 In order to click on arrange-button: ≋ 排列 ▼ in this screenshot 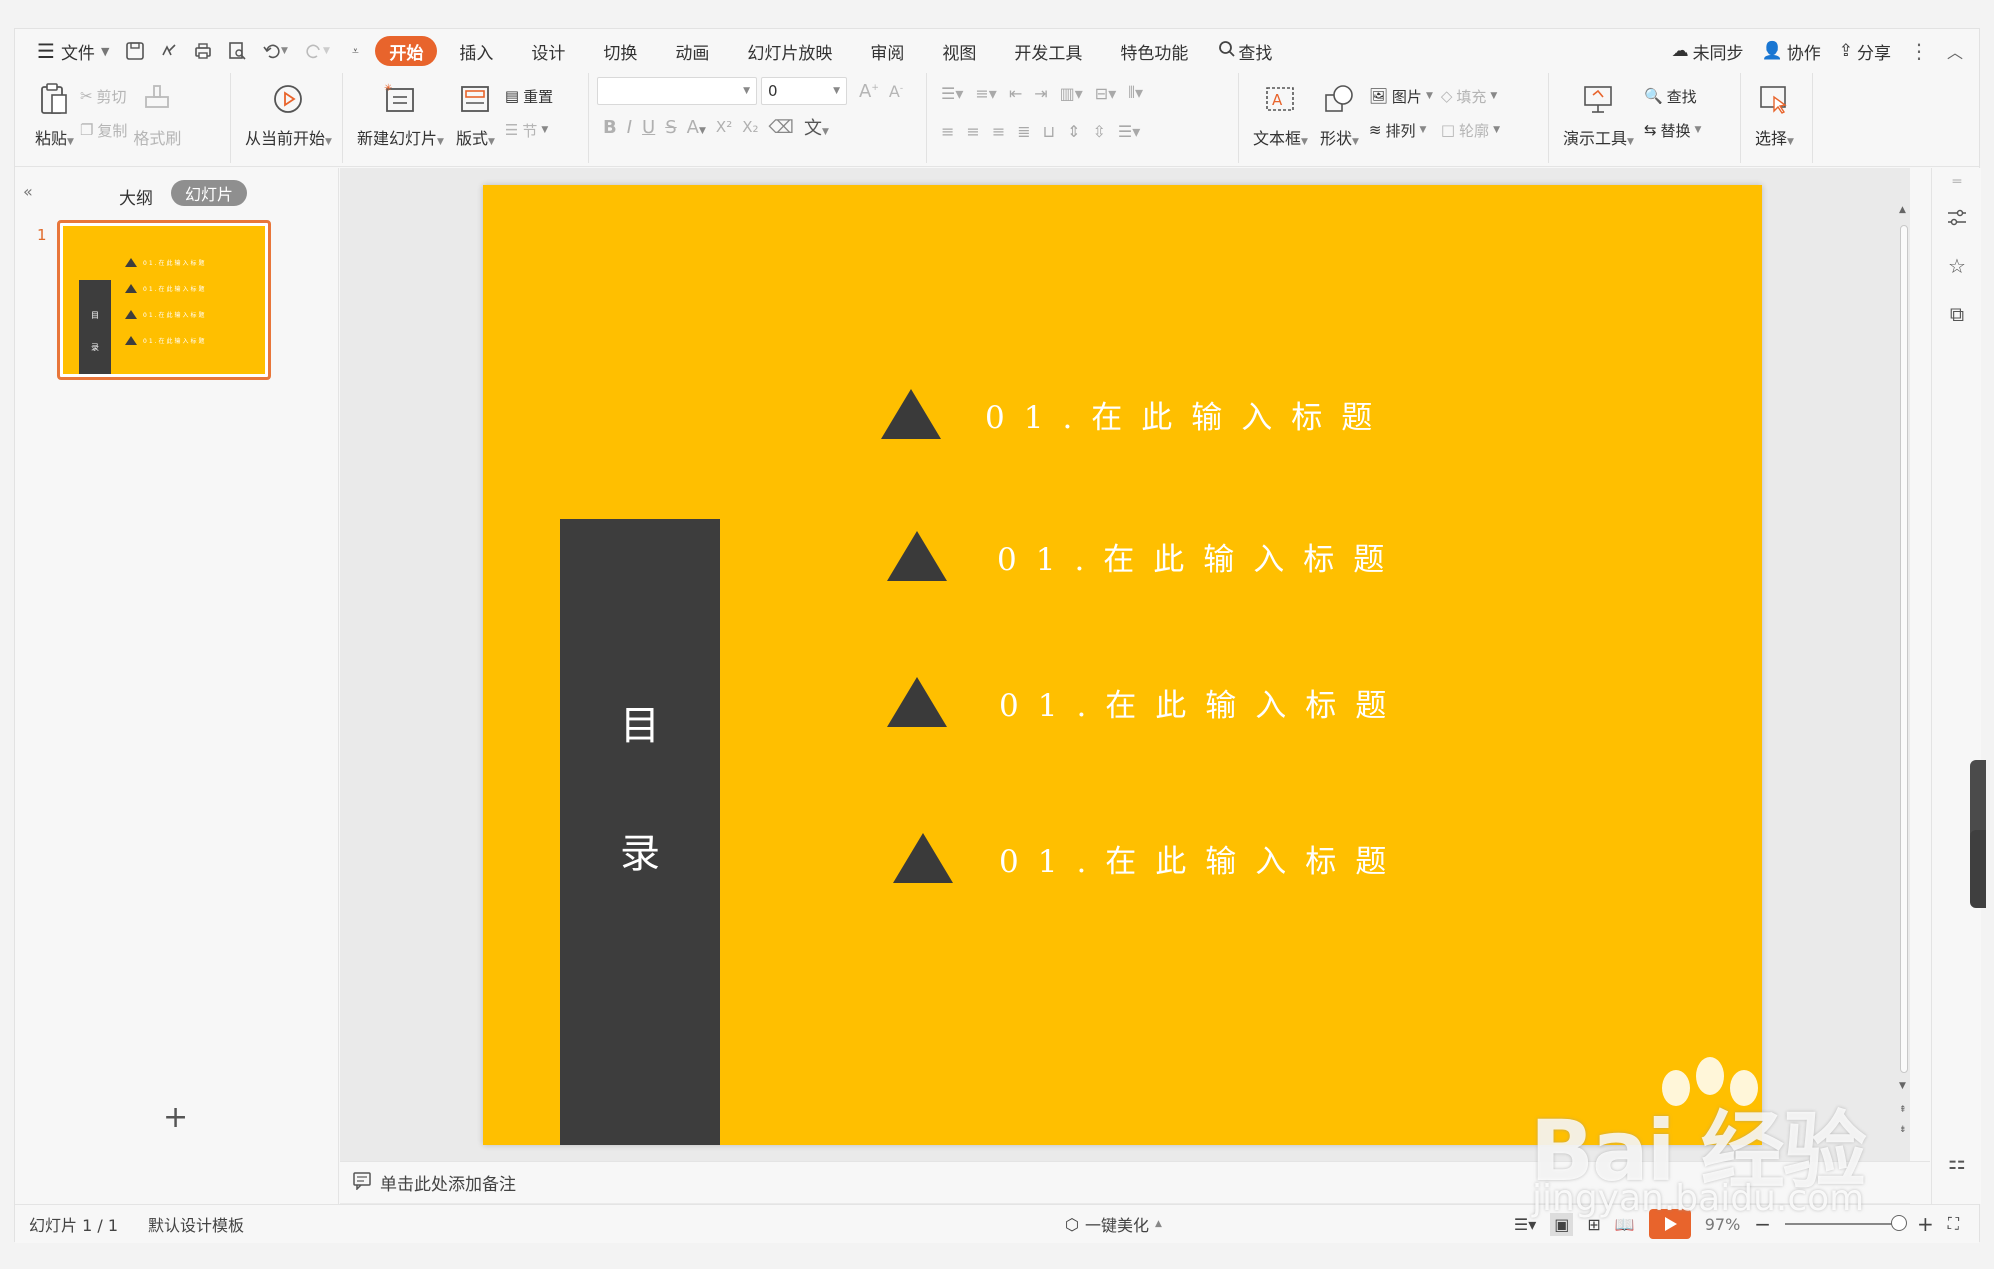, I will do `click(1401, 130)`.